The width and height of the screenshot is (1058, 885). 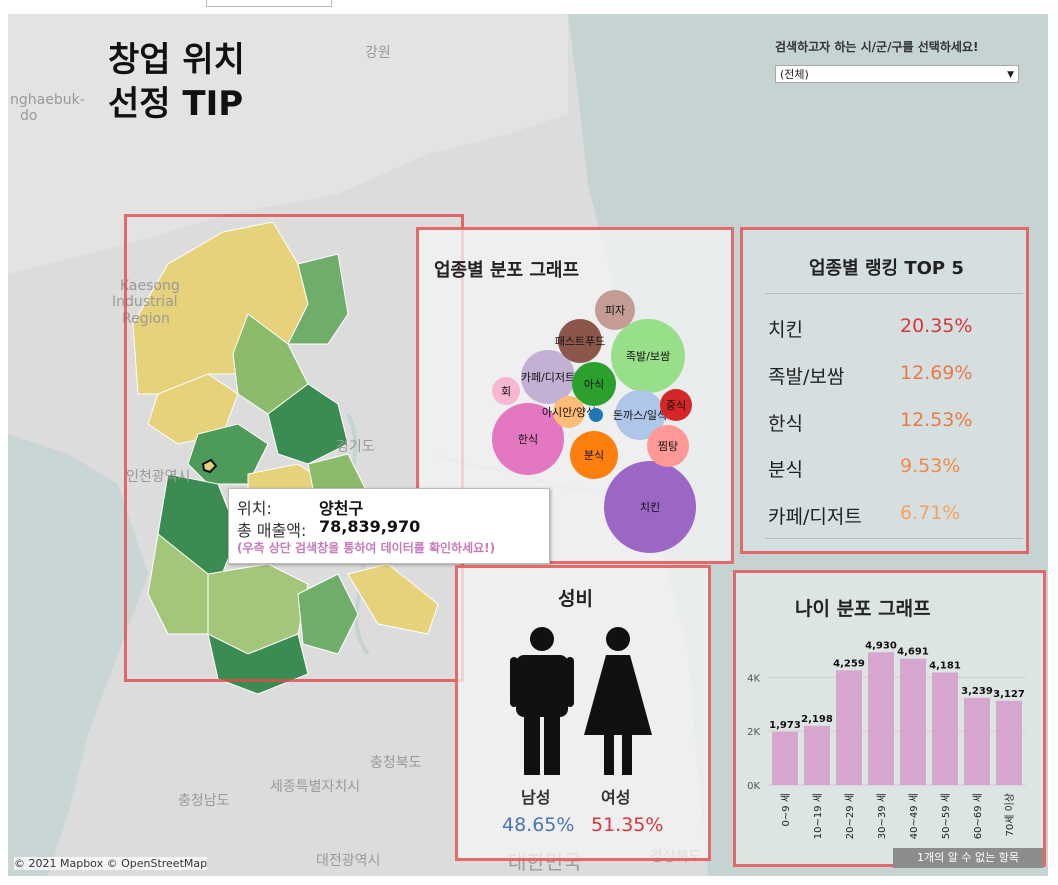 I want to click on ranking-title: 업종별 랭킹 TOP 5, so click(x=886, y=268).